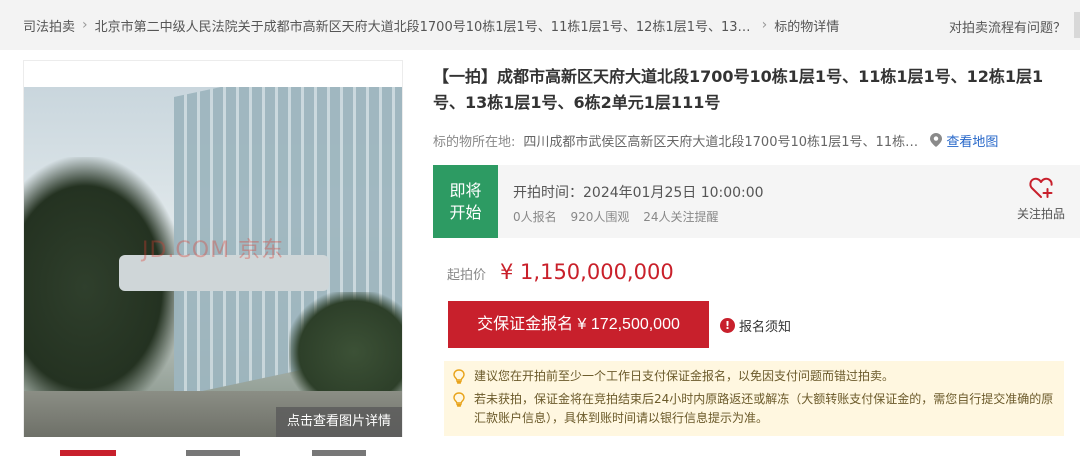  I want to click on starting-price-value: ¥ 1,150,000,000, so click(587, 272).